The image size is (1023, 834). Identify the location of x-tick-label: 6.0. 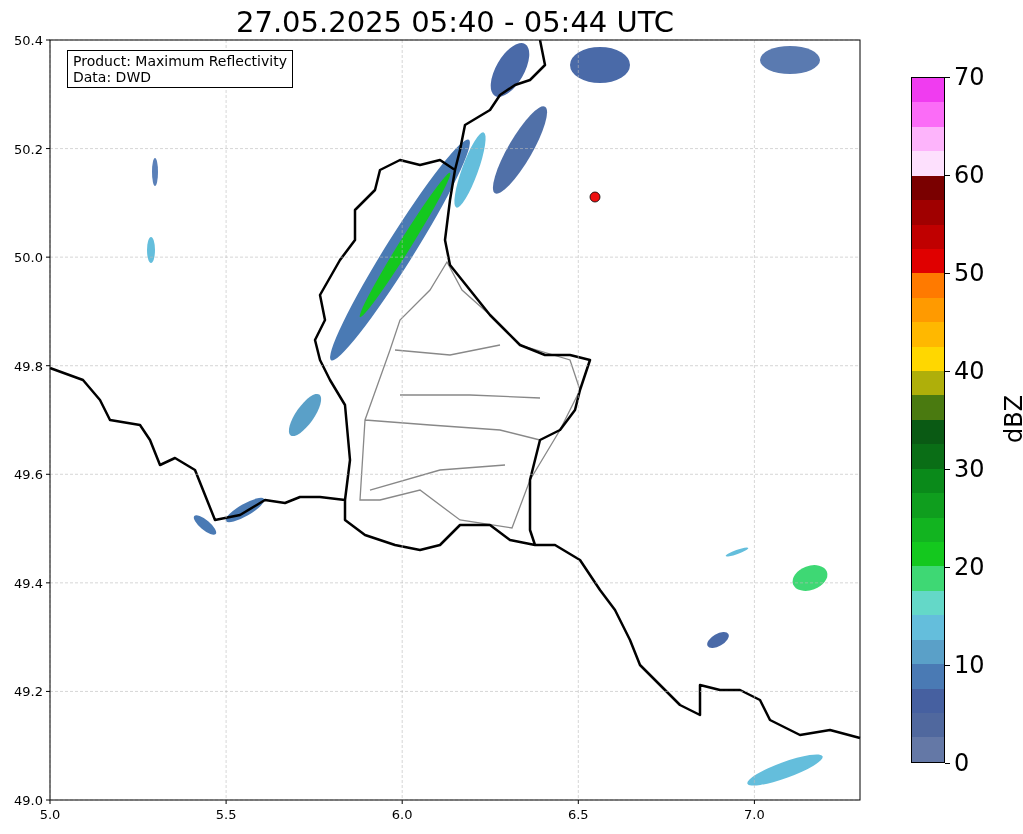
(402, 814).